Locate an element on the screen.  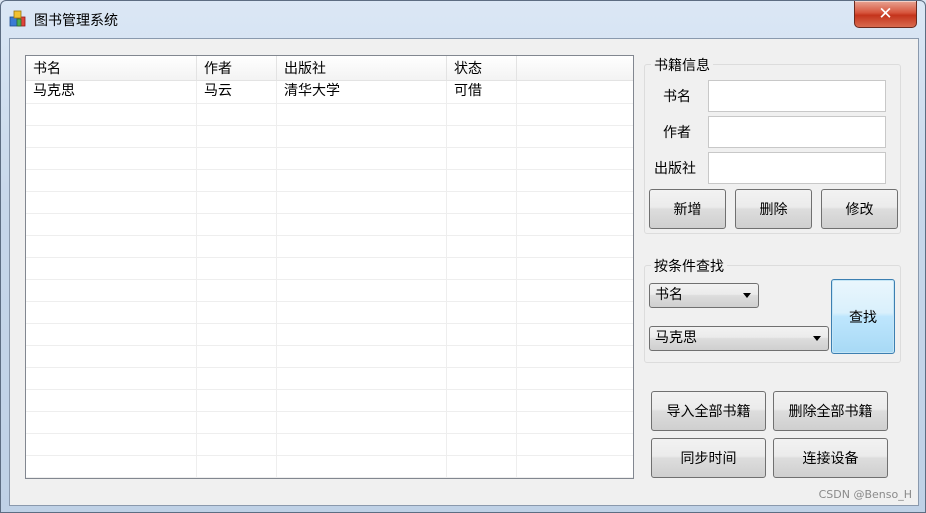
table-row: 马克思 马云 清华大学 可借 is located at coordinates (329, 92).